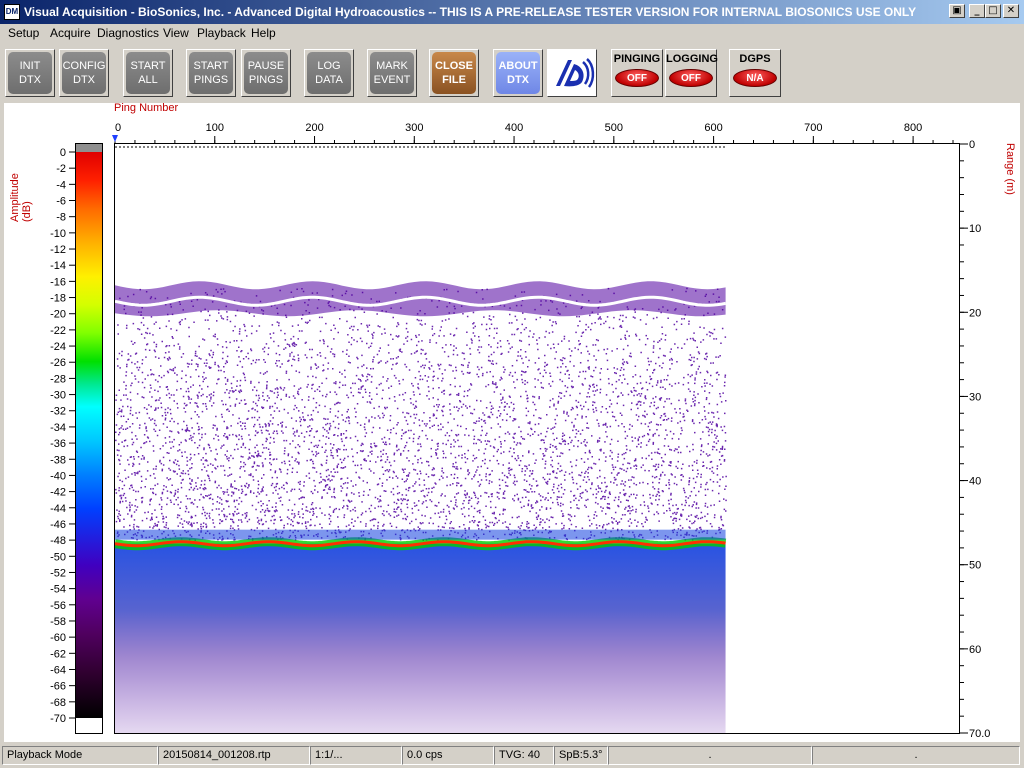 The height and width of the screenshot is (768, 1024). Describe the element at coordinates (234, 755) in the screenshot. I see `status-filename: 20150814_001208.rtp` at that location.